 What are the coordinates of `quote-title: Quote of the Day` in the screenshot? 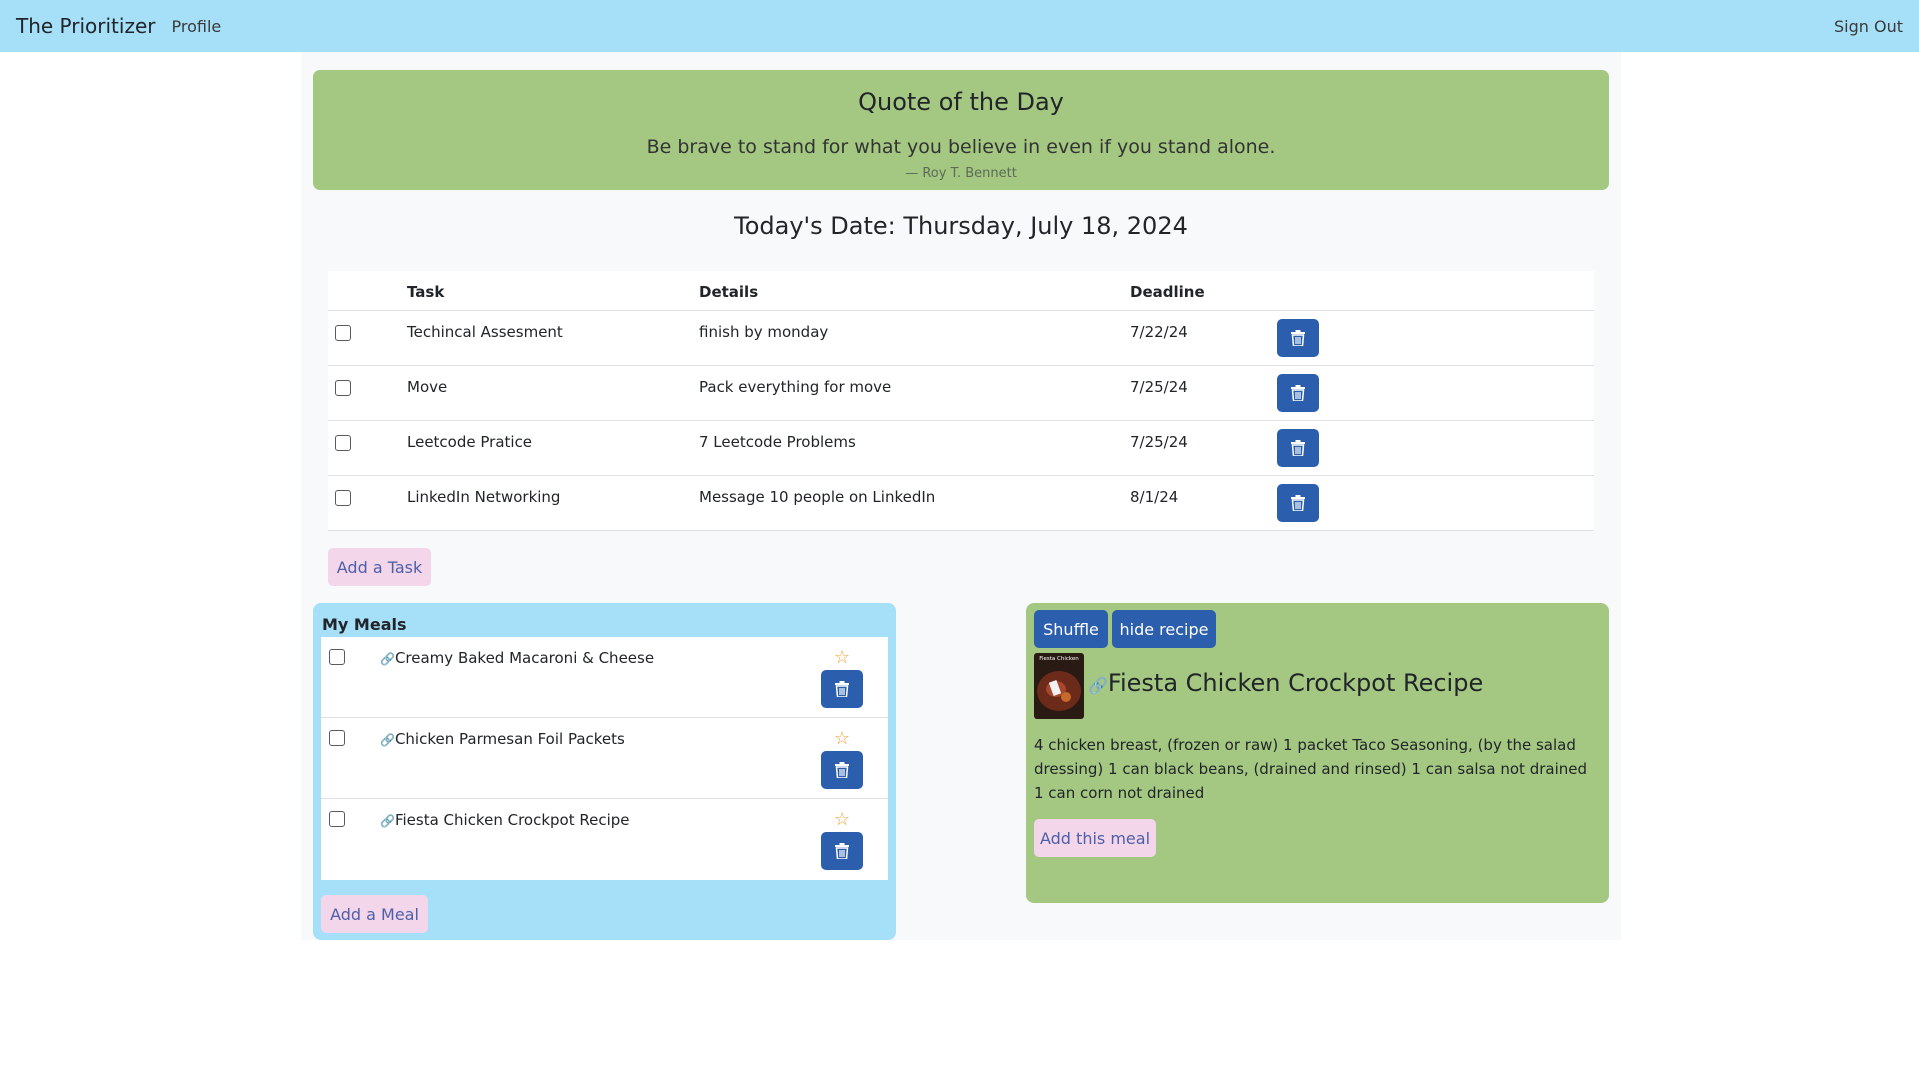 It's located at (961, 102).